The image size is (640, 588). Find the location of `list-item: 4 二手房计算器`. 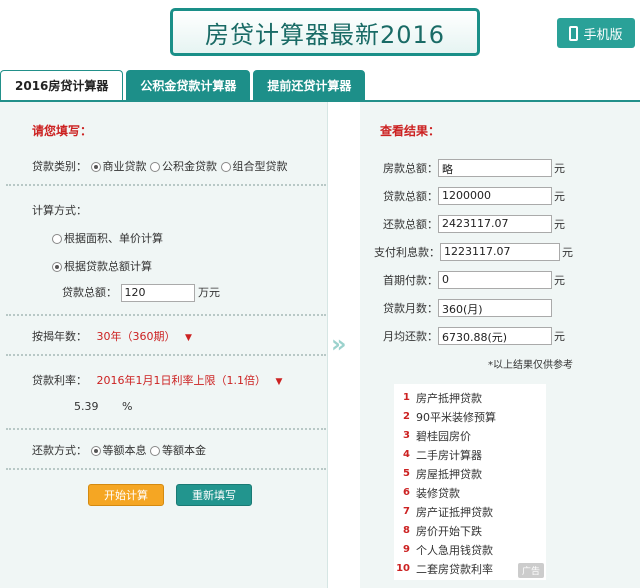

list-item: 4 二手房计算器 is located at coordinates (470, 454).